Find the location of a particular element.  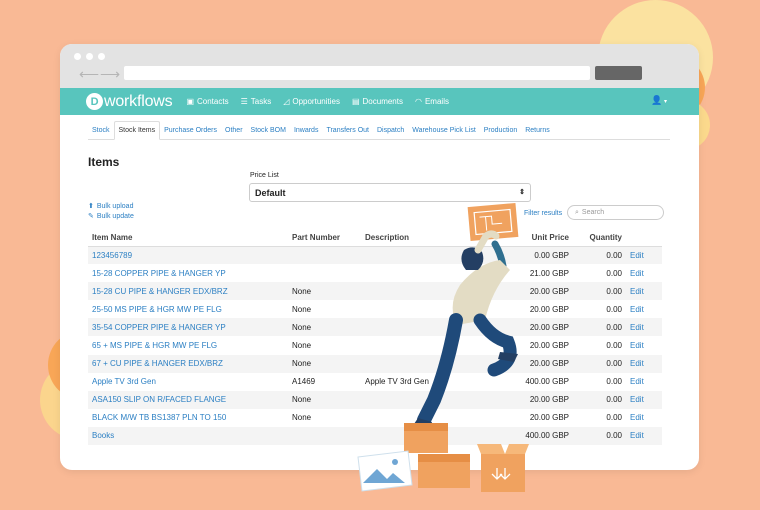

table-row: Books 400.00 GBP 0.00 Edit is located at coordinates (375, 436).